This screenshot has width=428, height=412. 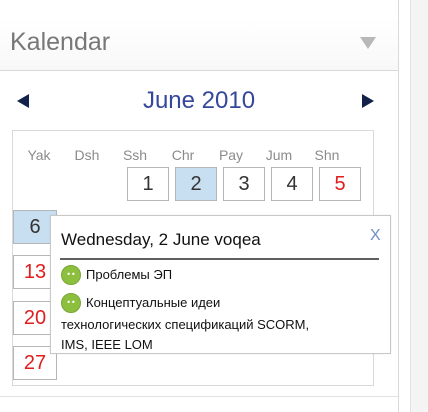 I want to click on month-title: June 2010, so click(x=199, y=100).